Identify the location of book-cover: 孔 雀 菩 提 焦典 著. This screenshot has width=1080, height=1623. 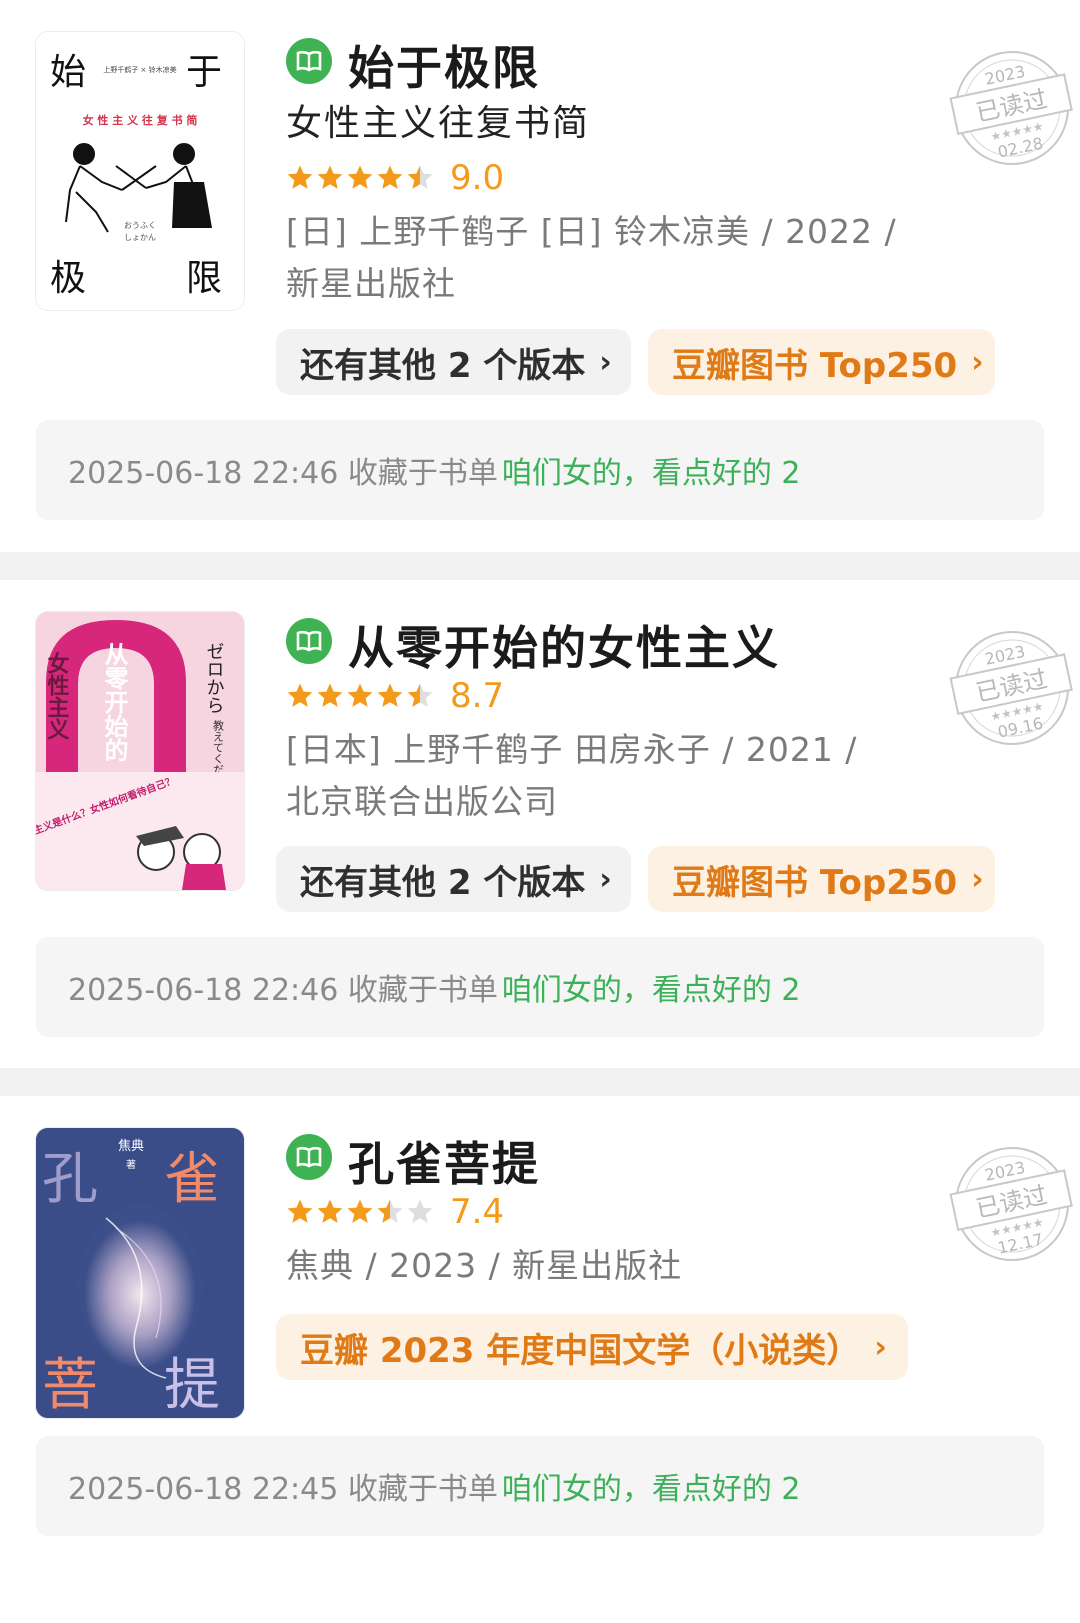
(140, 1273).